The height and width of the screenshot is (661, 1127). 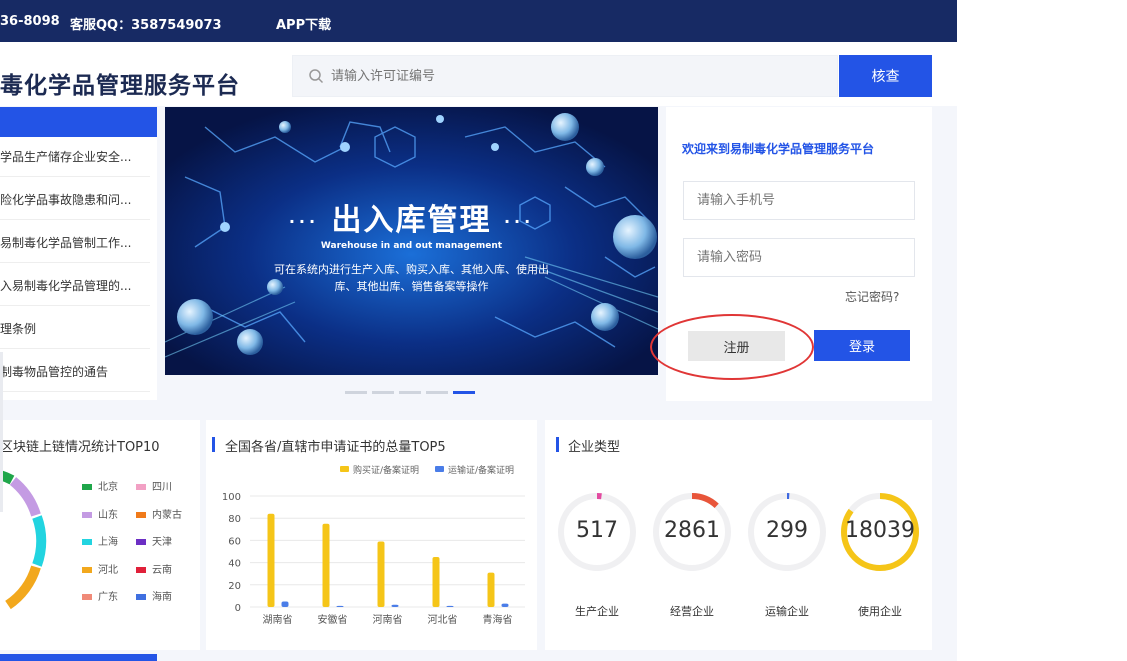 What do you see at coordinates (108, 597) in the screenshot?
I see `legend-label: 广东` at bounding box center [108, 597].